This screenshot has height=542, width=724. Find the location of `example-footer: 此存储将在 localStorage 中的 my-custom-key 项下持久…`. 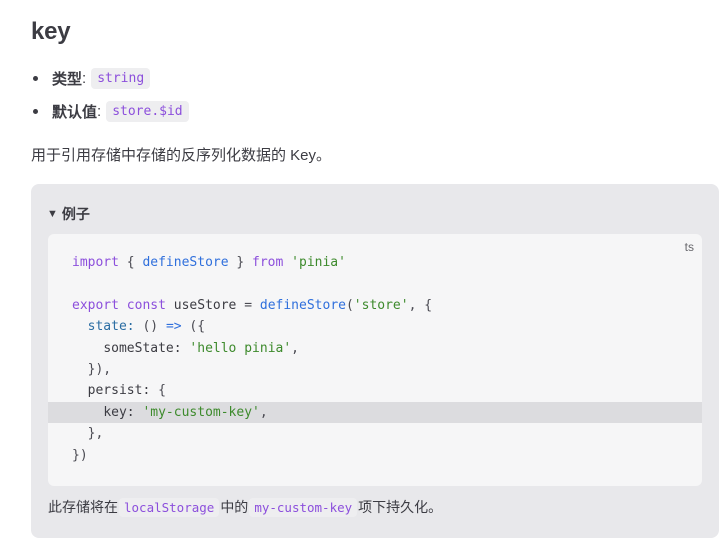

example-footer: 此存储将在 localStorage 中的 my-custom-key 项下持久… is located at coordinates (245, 507).